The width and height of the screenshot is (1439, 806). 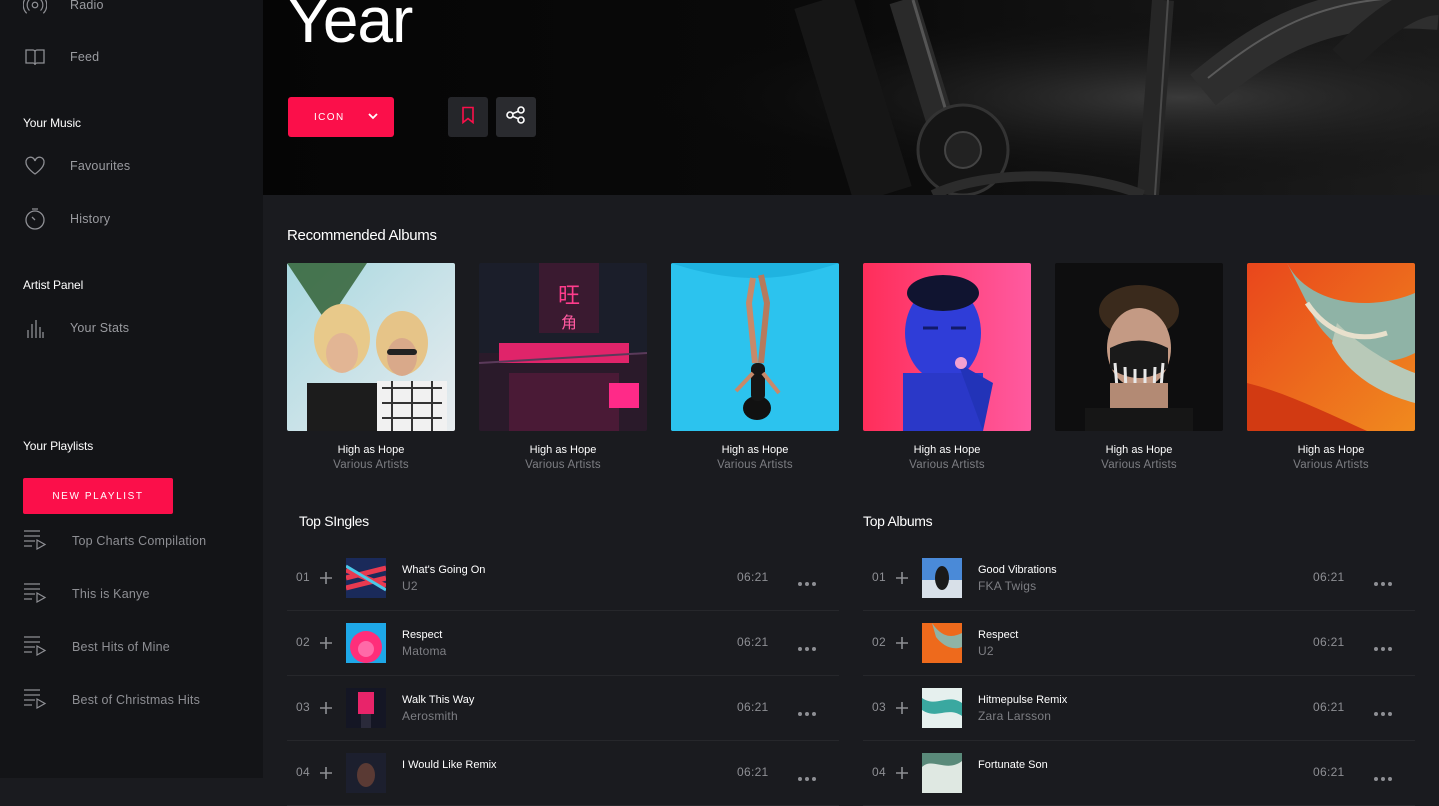 What do you see at coordinates (1139, 578) in the screenshot?
I see `table-row: 01 Good Vibrations FKA Twigs 06:21` at bounding box center [1139, 578].